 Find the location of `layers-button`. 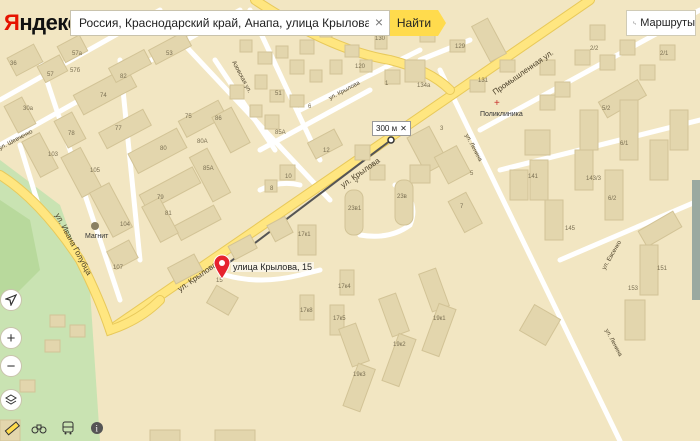

layers-button is located at coordinates (11, 400).